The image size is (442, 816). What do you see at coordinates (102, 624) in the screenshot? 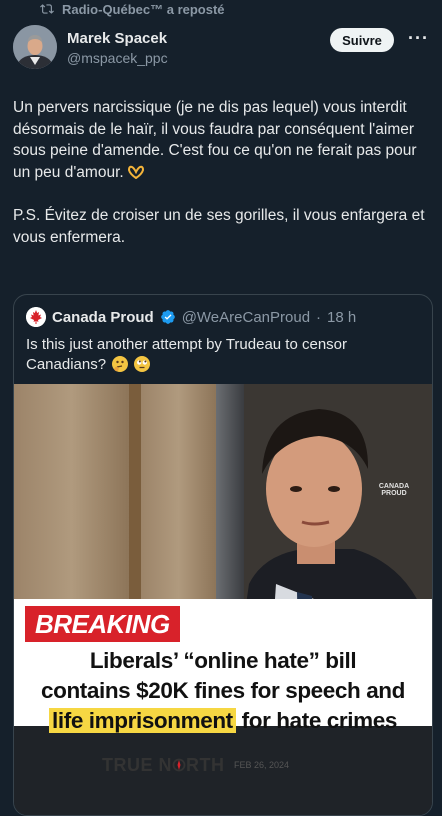
I see `breaking-badge: BREAKING` at bounding box center [102, 624].